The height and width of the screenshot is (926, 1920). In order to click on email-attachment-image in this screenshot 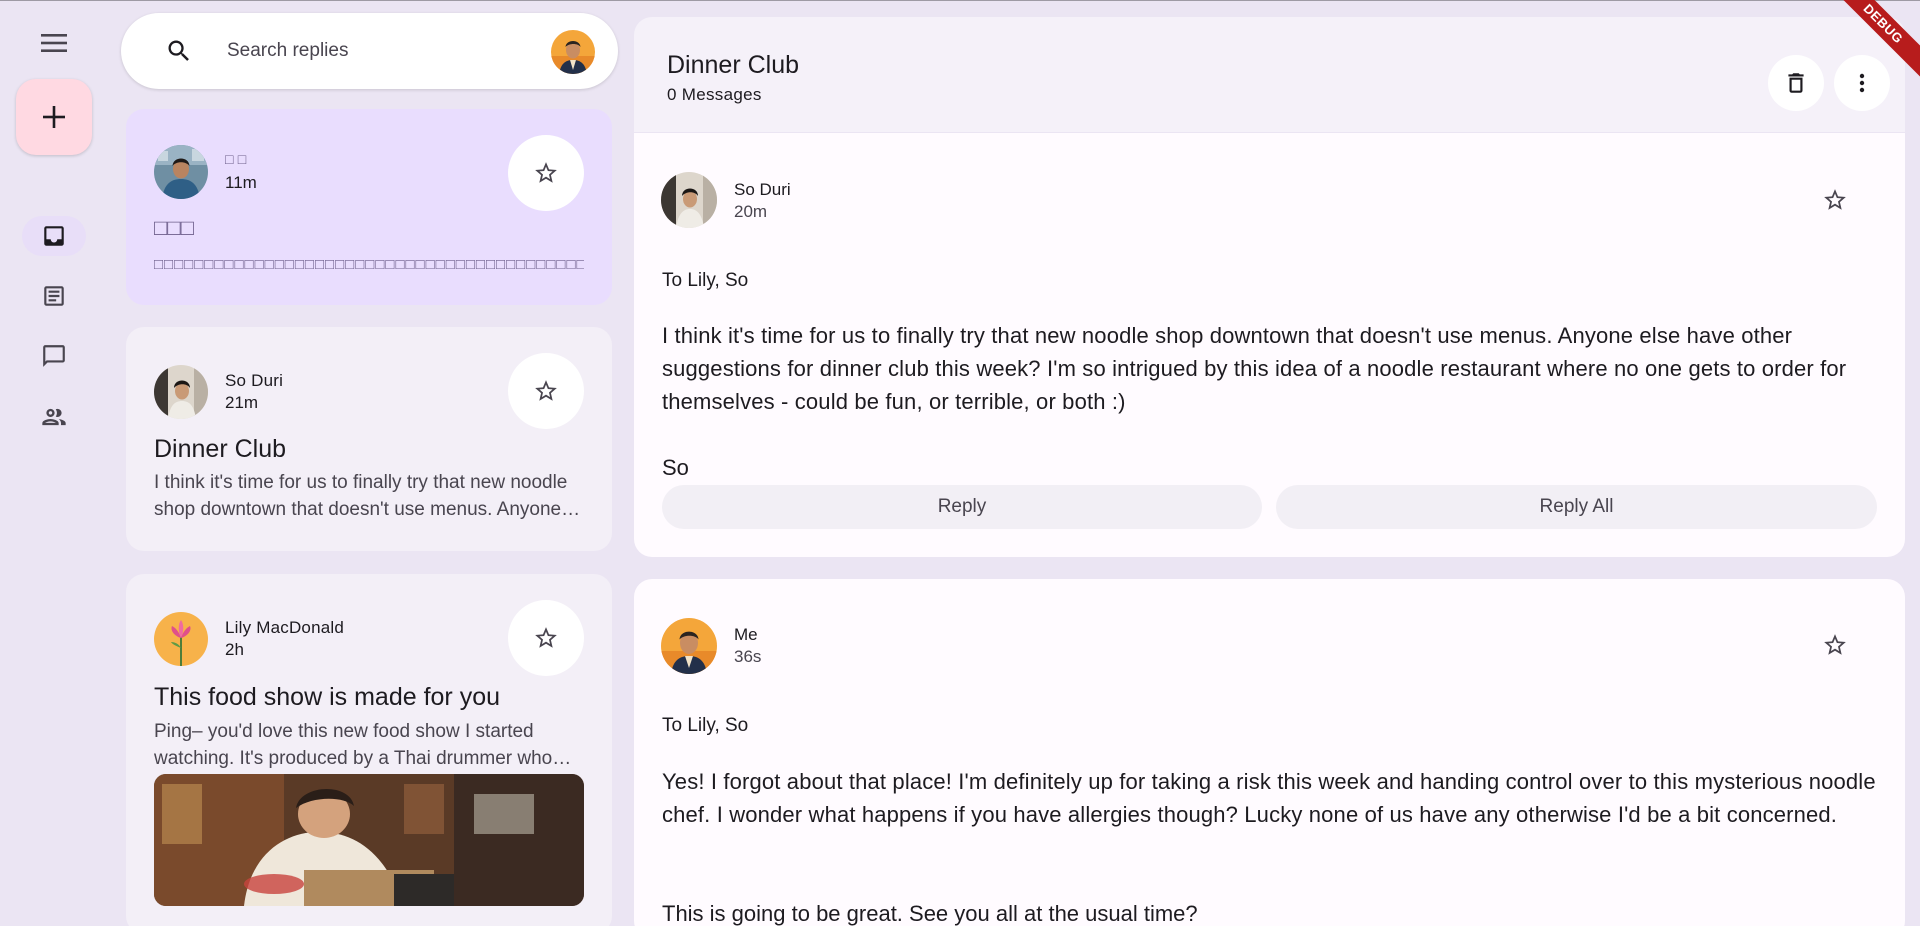, I will do `click(369, 840)`.